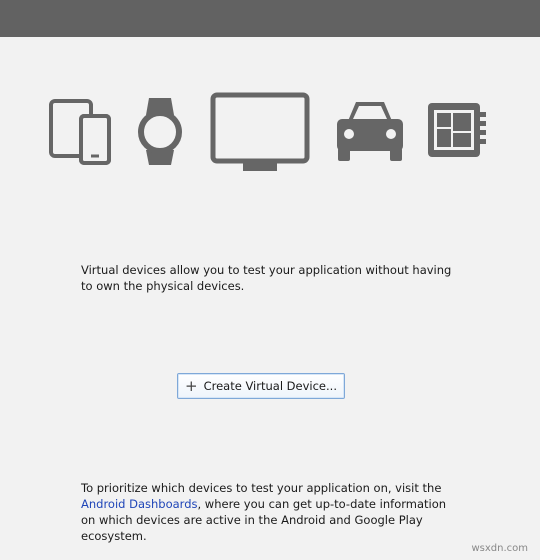 The height and width of the screenshot is (560, 540). Describe the element at coordinates (260, 131) in the screenshot. I see `tv-icon` at that location.